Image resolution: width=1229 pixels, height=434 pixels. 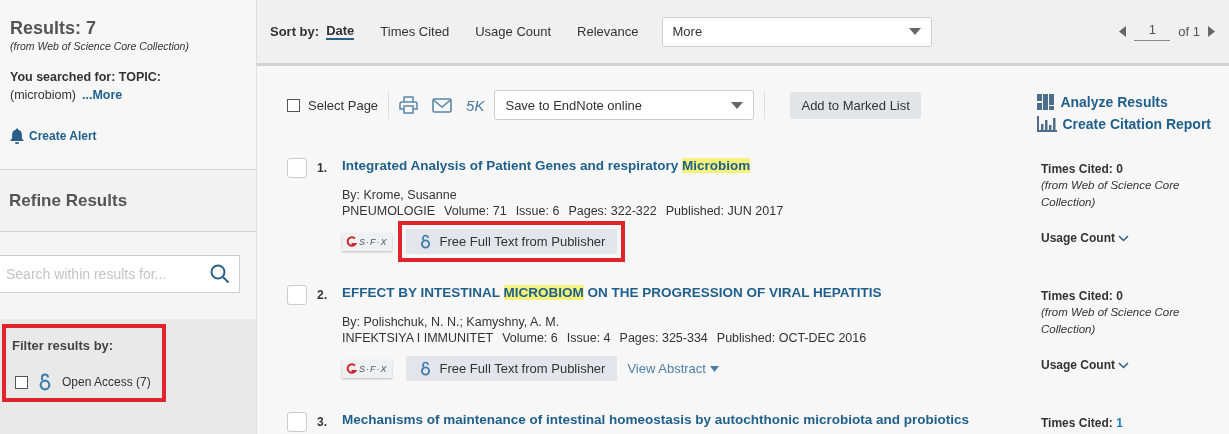 I want to click on record-title-link: Mechanisms of maintenance of intestinal homeostasis by autochthonic microbiota and probiotics, so click(x=656, y=419).